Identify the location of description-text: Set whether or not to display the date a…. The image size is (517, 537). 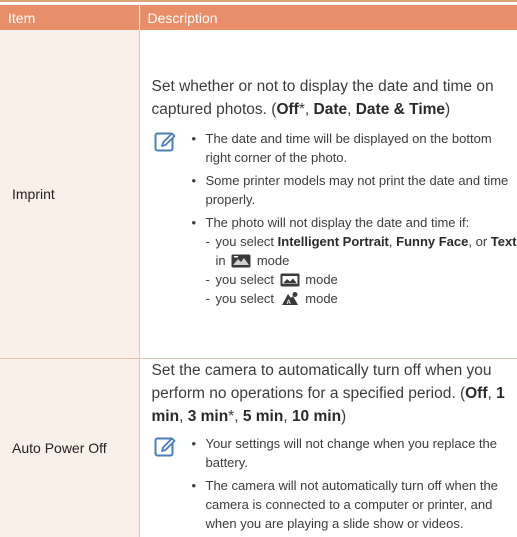
(334, 98).